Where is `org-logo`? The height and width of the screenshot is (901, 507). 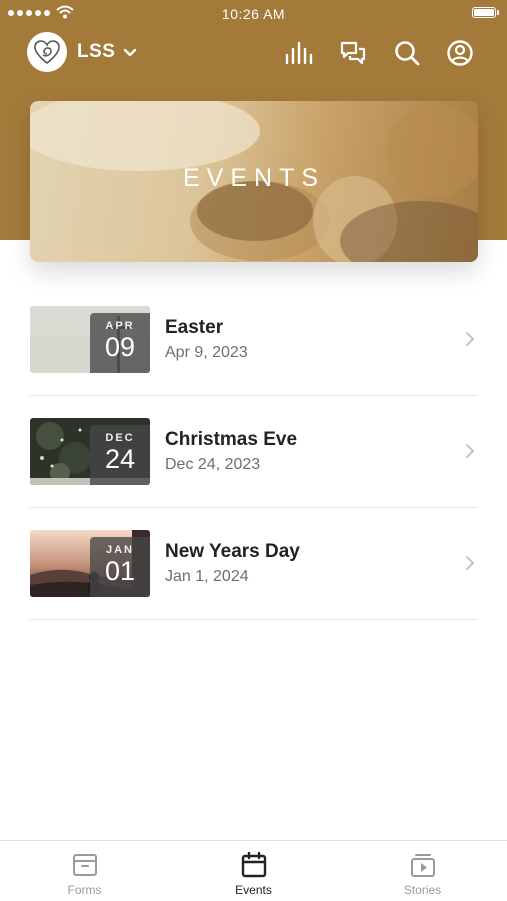
org-logo is located at coordinates (47, 52).